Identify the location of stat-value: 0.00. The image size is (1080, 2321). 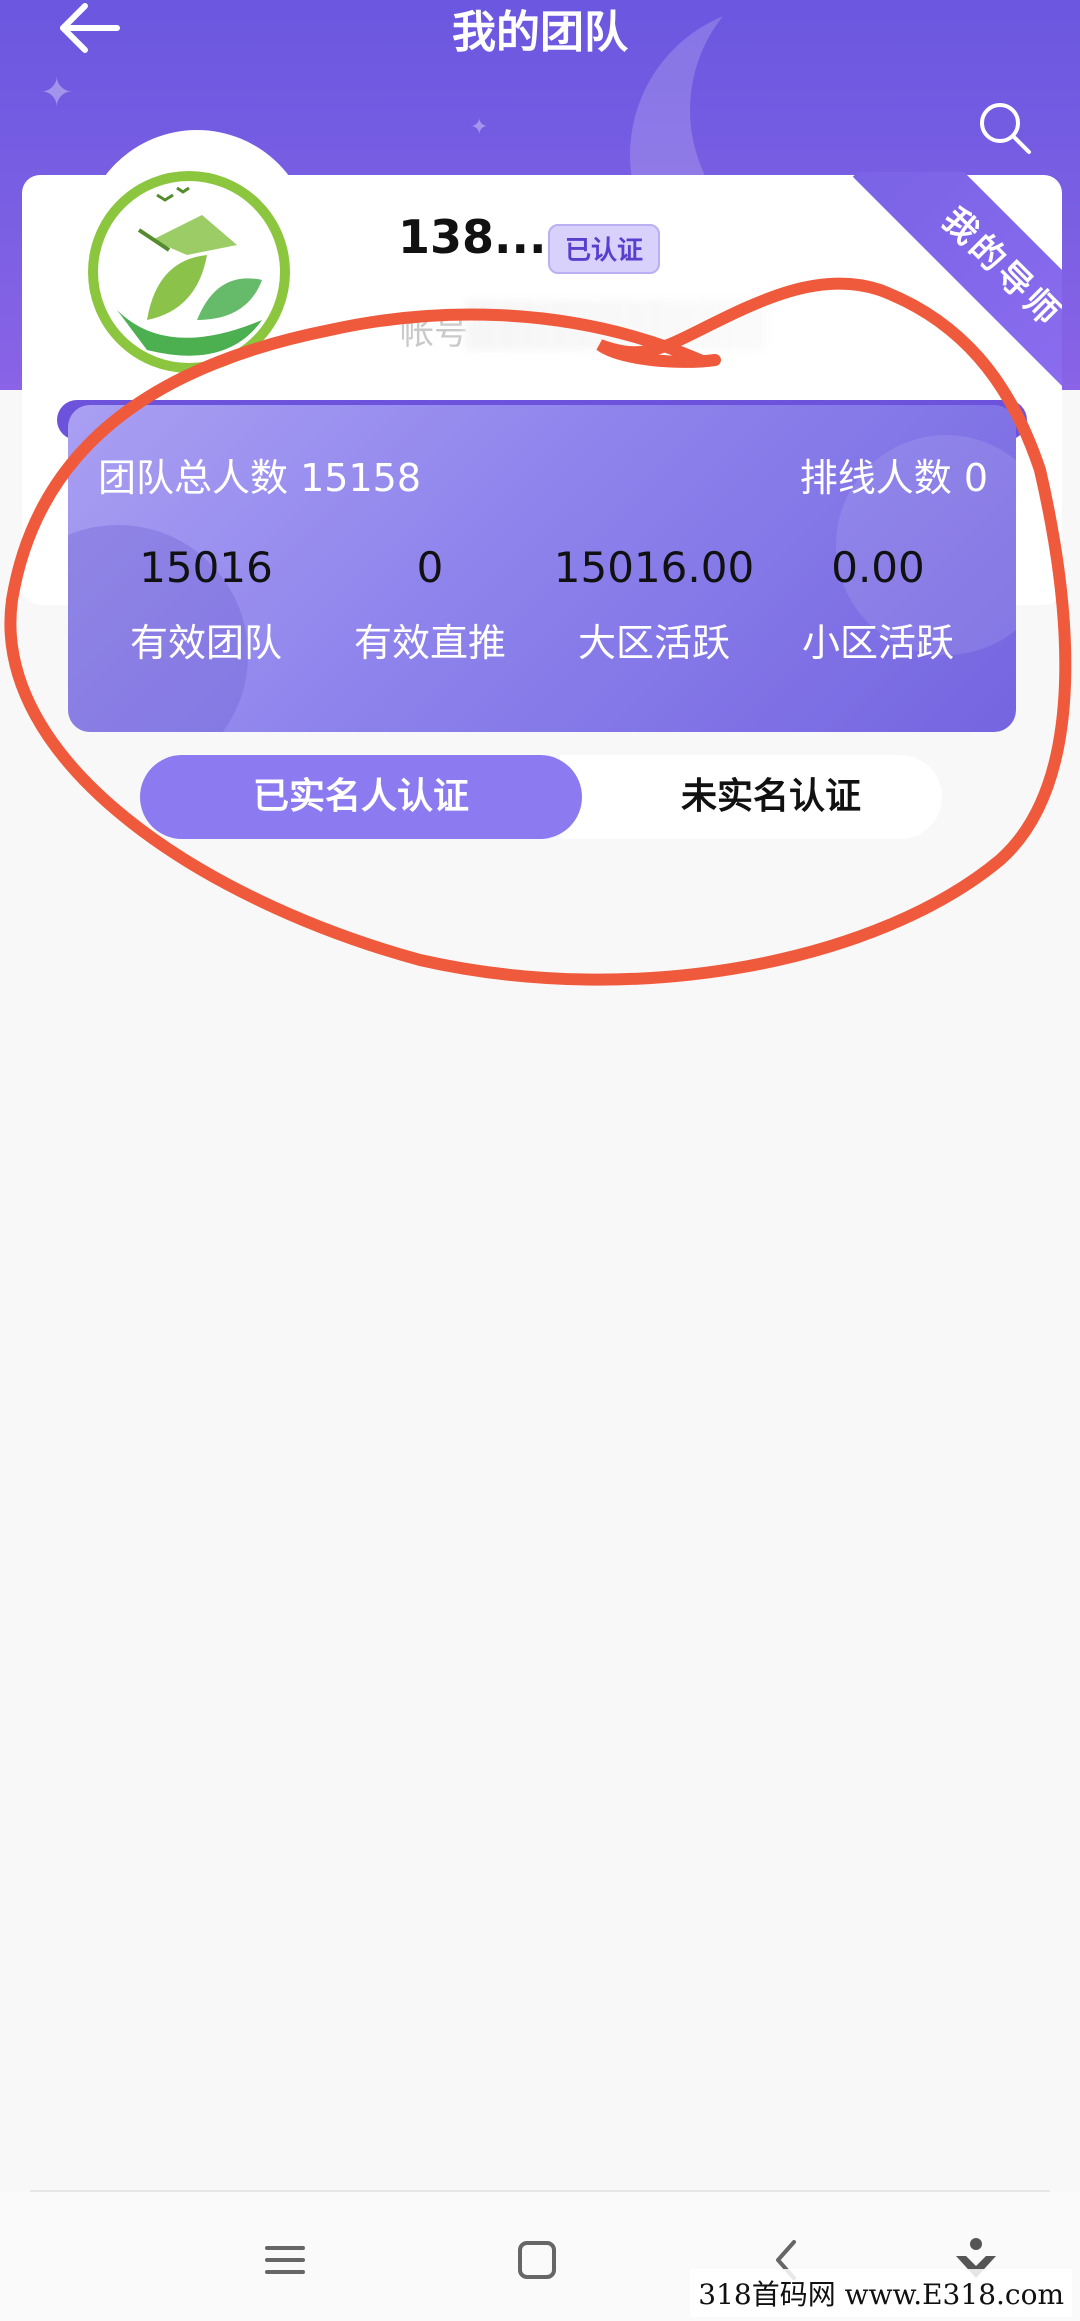
(878, 567).